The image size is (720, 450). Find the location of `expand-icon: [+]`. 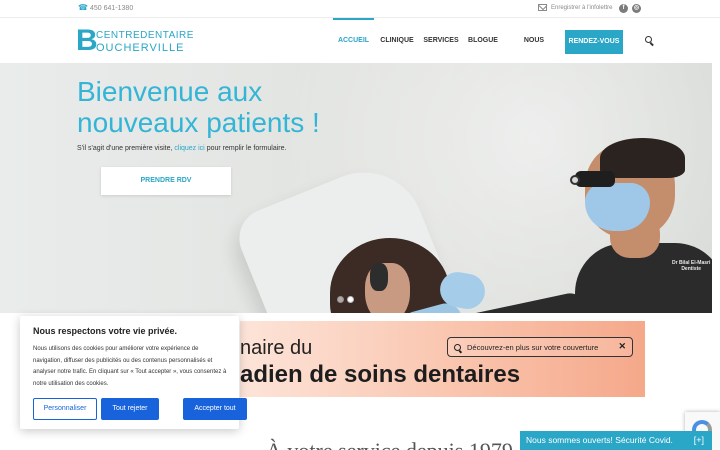

expand-icon: [+] is located at coordinates (699, 440).